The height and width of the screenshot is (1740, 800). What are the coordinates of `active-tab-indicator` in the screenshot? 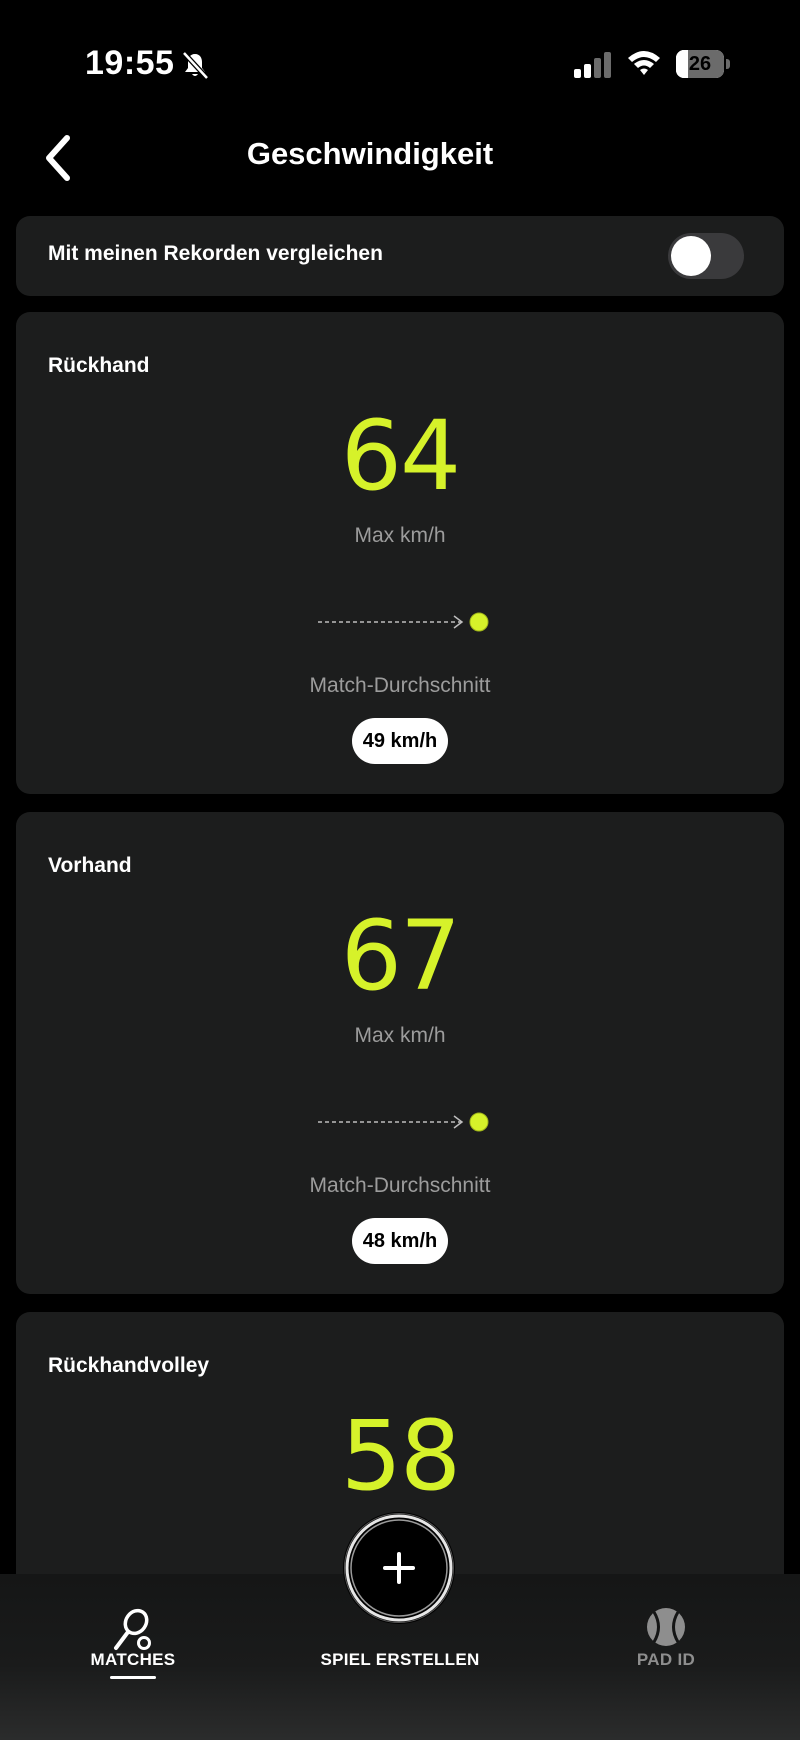 It's located at (133, 1677).